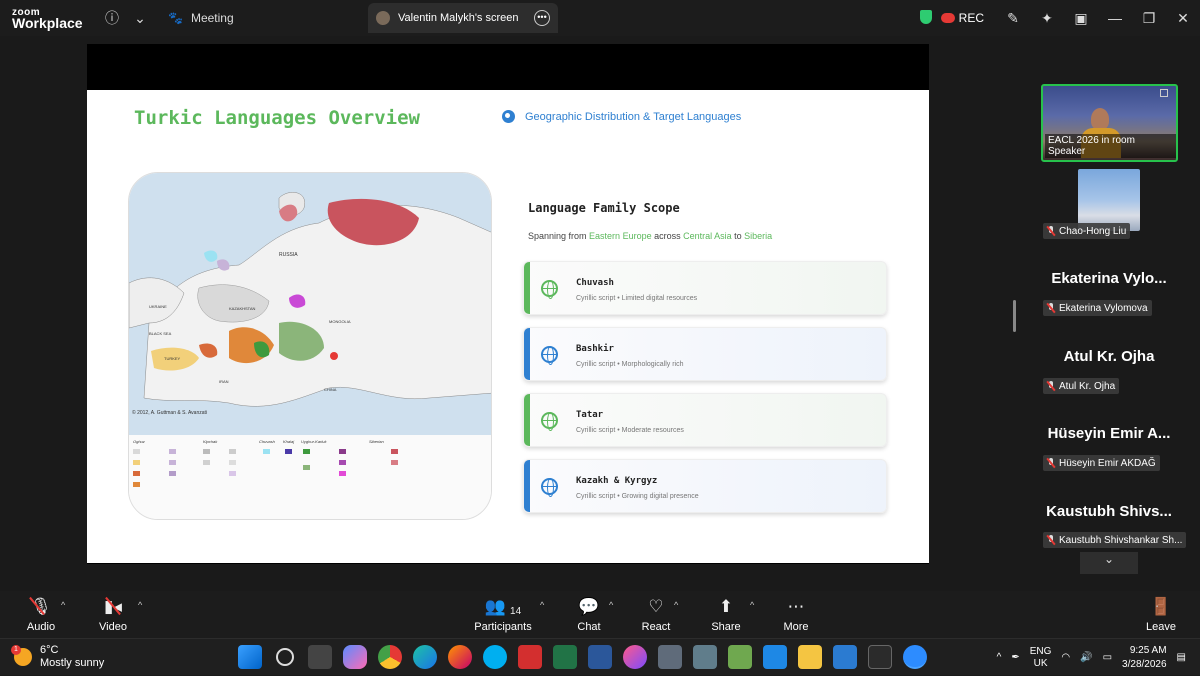  What do you see at coordinates (740, 657) in the screenshot?
I see `gallery-icon` at bounding box center [740, 657].